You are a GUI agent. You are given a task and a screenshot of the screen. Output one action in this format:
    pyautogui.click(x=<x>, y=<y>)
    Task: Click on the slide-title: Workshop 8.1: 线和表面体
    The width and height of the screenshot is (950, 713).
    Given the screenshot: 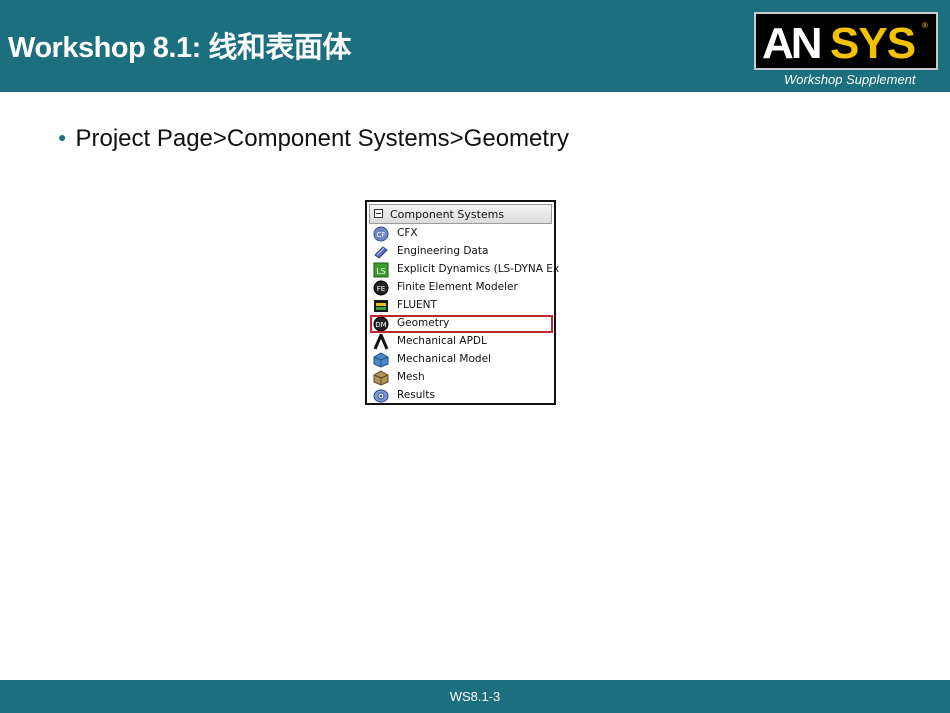 What is the action you would take?
    pyautogui.click(x=179, y=48)
    